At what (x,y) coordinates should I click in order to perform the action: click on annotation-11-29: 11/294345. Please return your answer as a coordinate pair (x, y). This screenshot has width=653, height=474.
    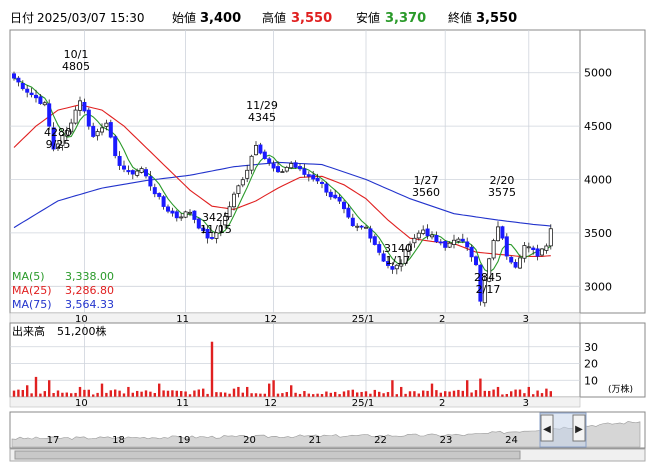
    Looking at the image, I should click on (262, 111).